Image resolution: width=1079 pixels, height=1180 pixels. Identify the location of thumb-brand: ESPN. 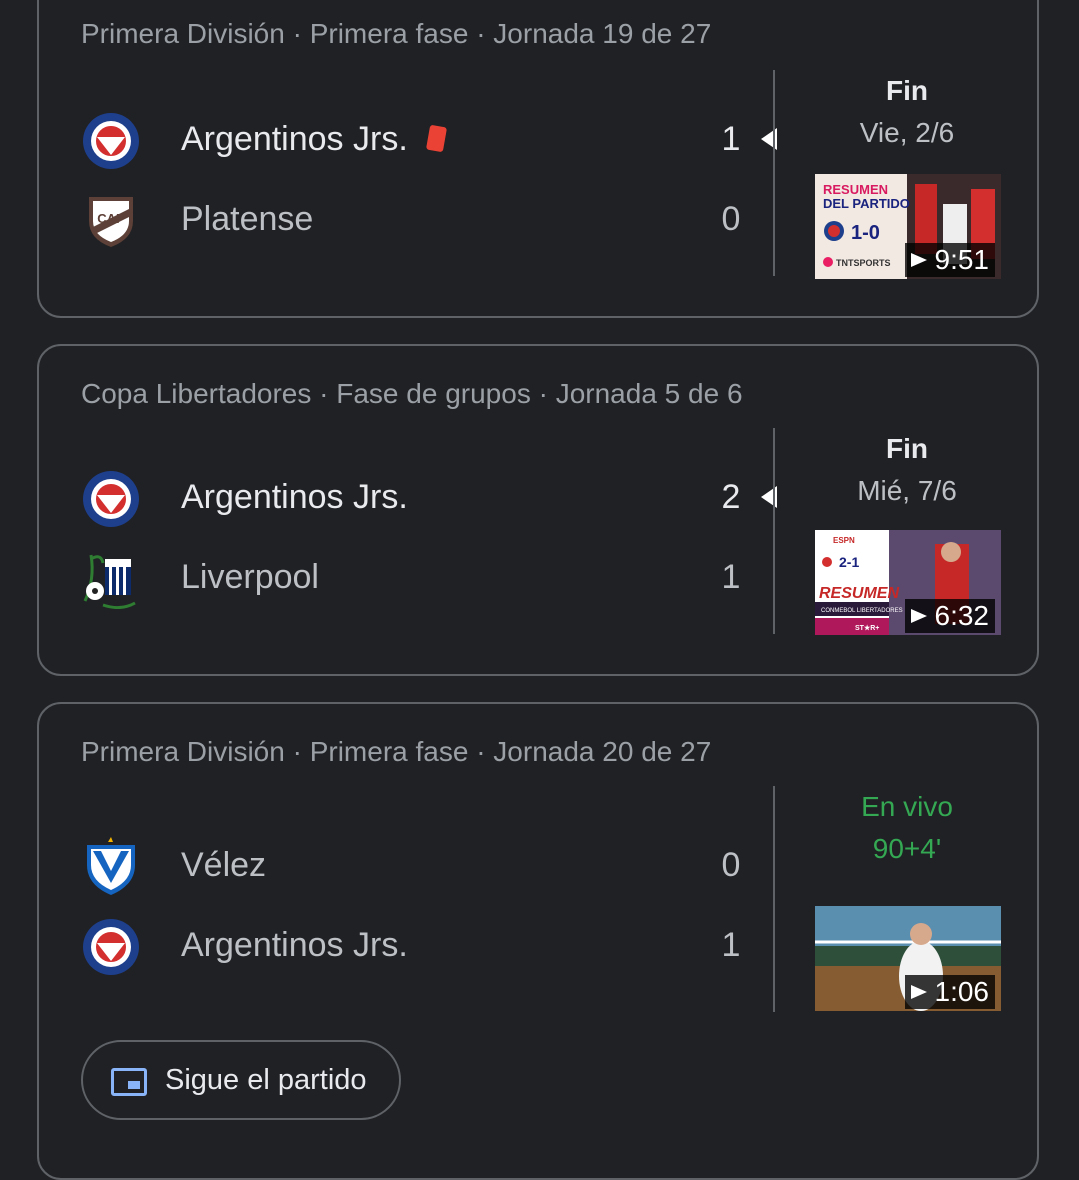
(844, 540).